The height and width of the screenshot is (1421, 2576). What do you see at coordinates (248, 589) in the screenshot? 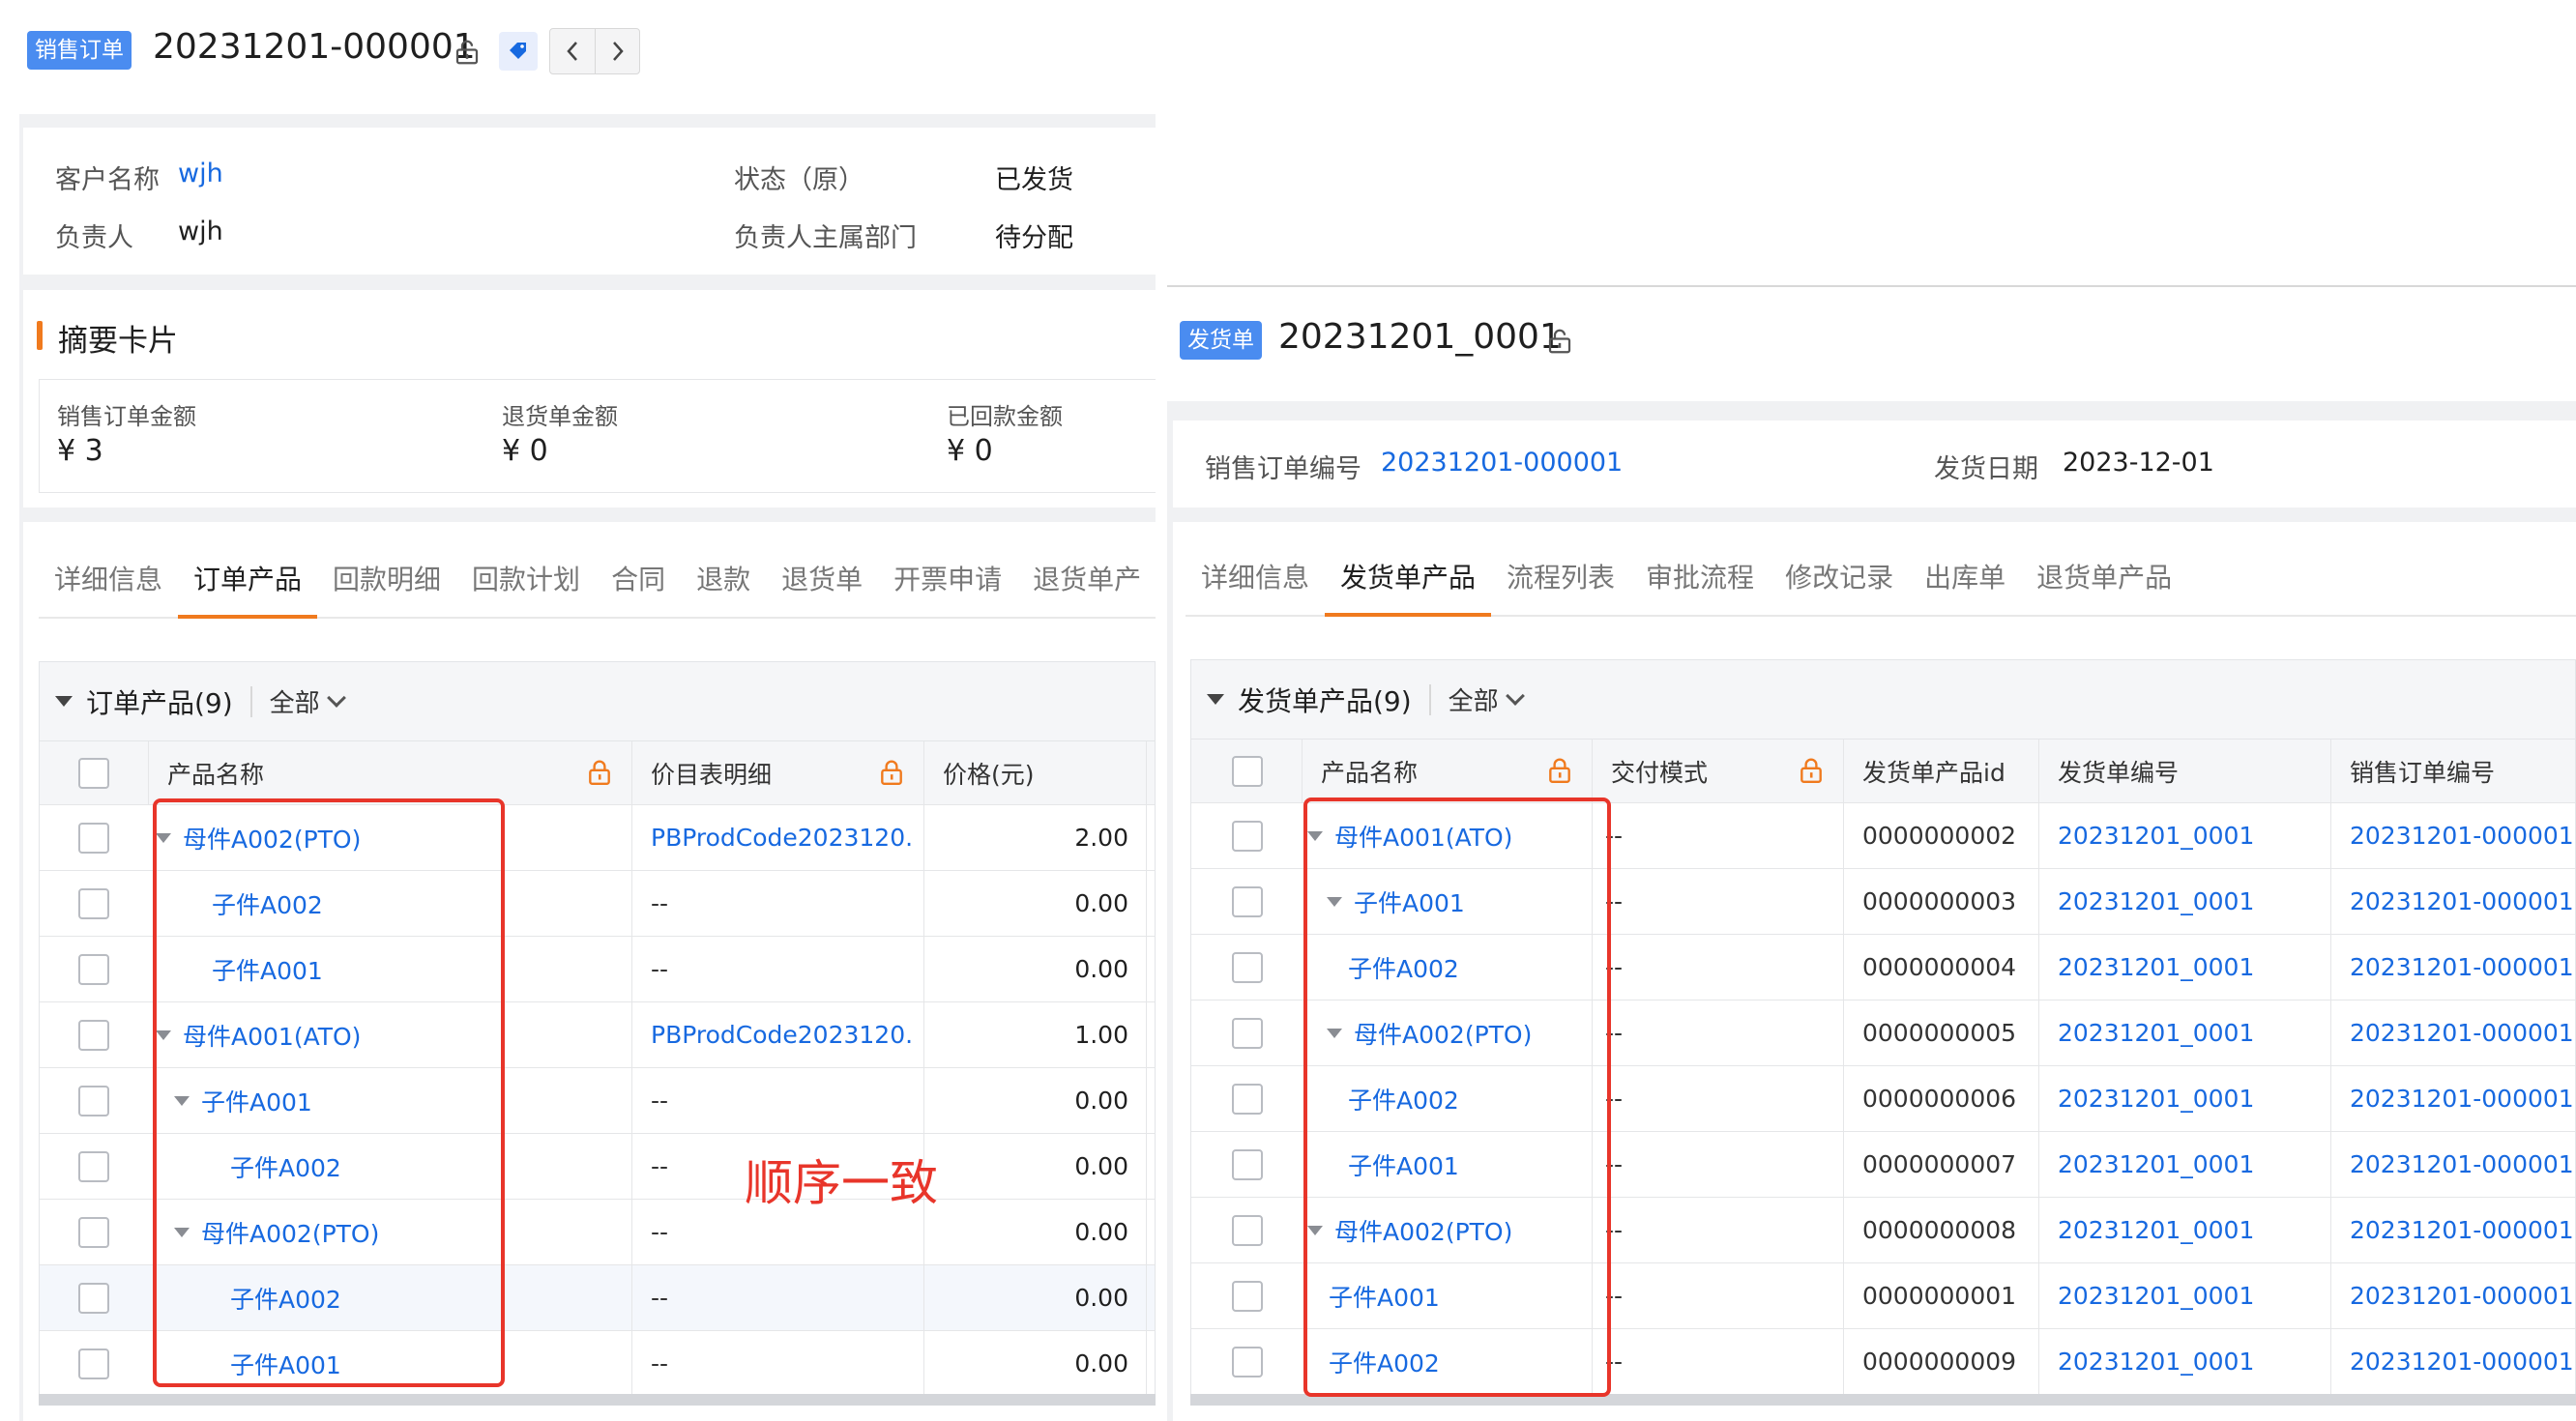
I see `tab-order-products: 订单产品` at bounding box center [248, 589].